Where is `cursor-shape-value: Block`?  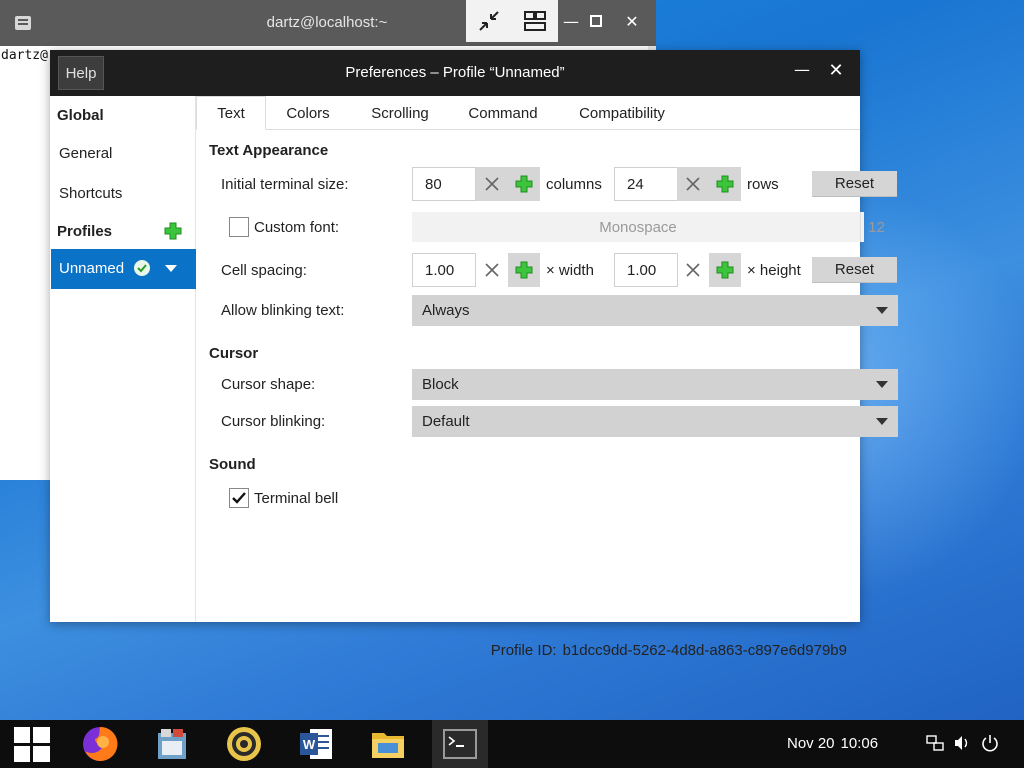
cursor-shape-value: Block is located at coordinates (440, 384).